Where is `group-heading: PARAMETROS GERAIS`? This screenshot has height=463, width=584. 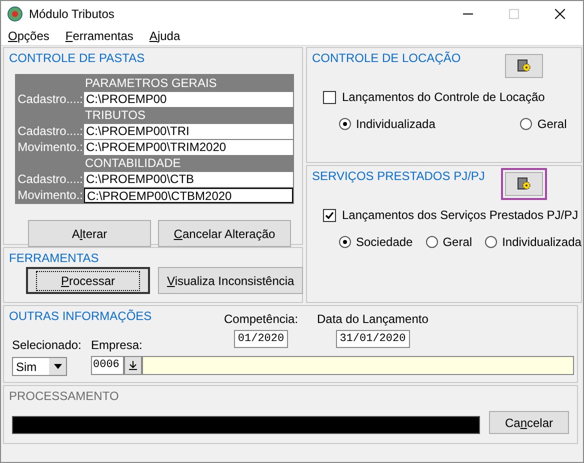 group-heading: PARAMETROS GERAIS is located at coordinates (151, 83).